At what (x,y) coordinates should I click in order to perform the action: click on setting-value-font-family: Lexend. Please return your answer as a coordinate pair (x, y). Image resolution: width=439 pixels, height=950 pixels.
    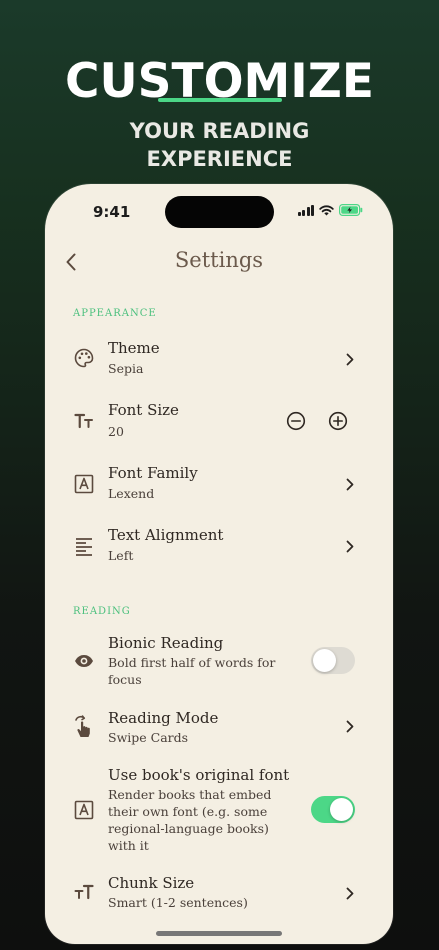
    Looking at the image, I should click on (131, 493).